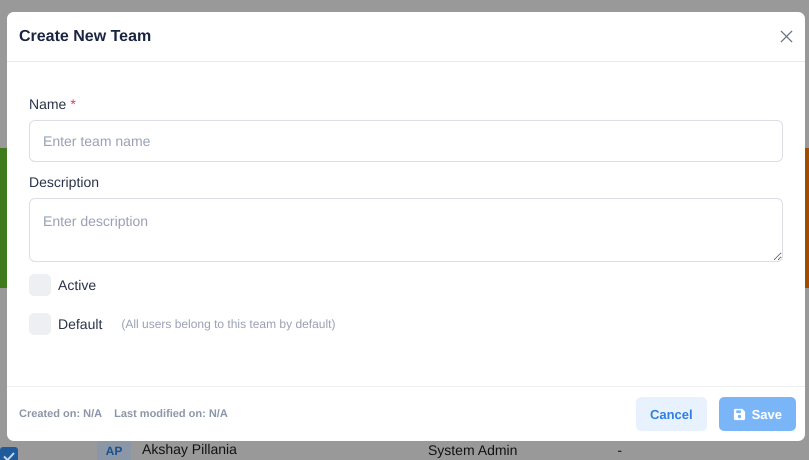 The height and width of the screenshot is (460, 809). I want to click on cancel-button: Cancel, so click(671, 414).